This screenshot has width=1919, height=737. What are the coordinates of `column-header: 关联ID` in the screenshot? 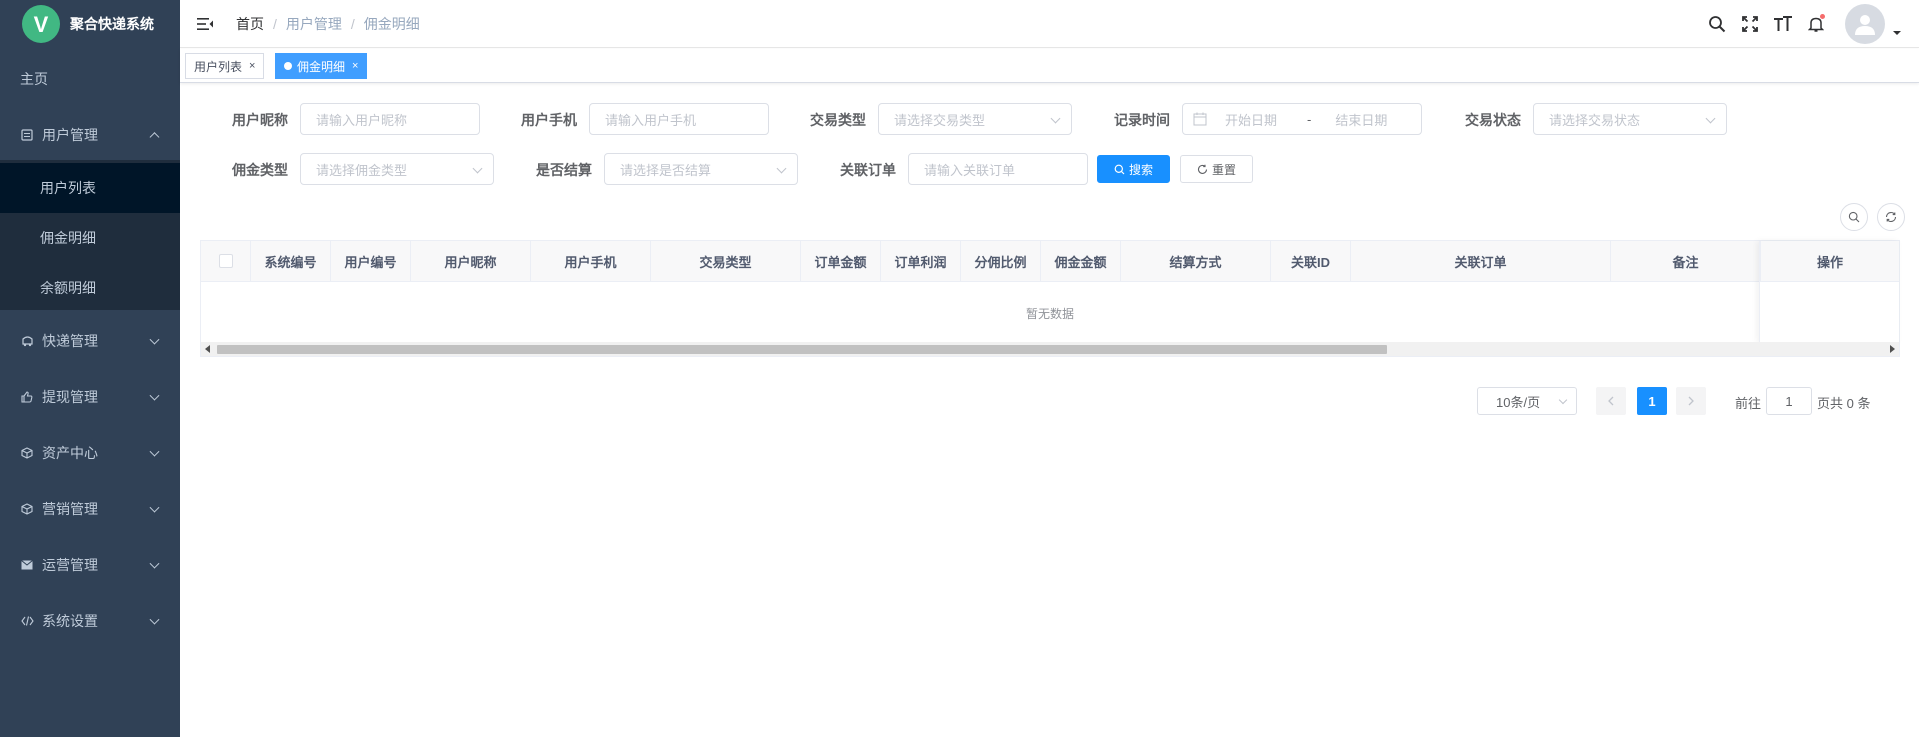 It's located at (1311, 261).